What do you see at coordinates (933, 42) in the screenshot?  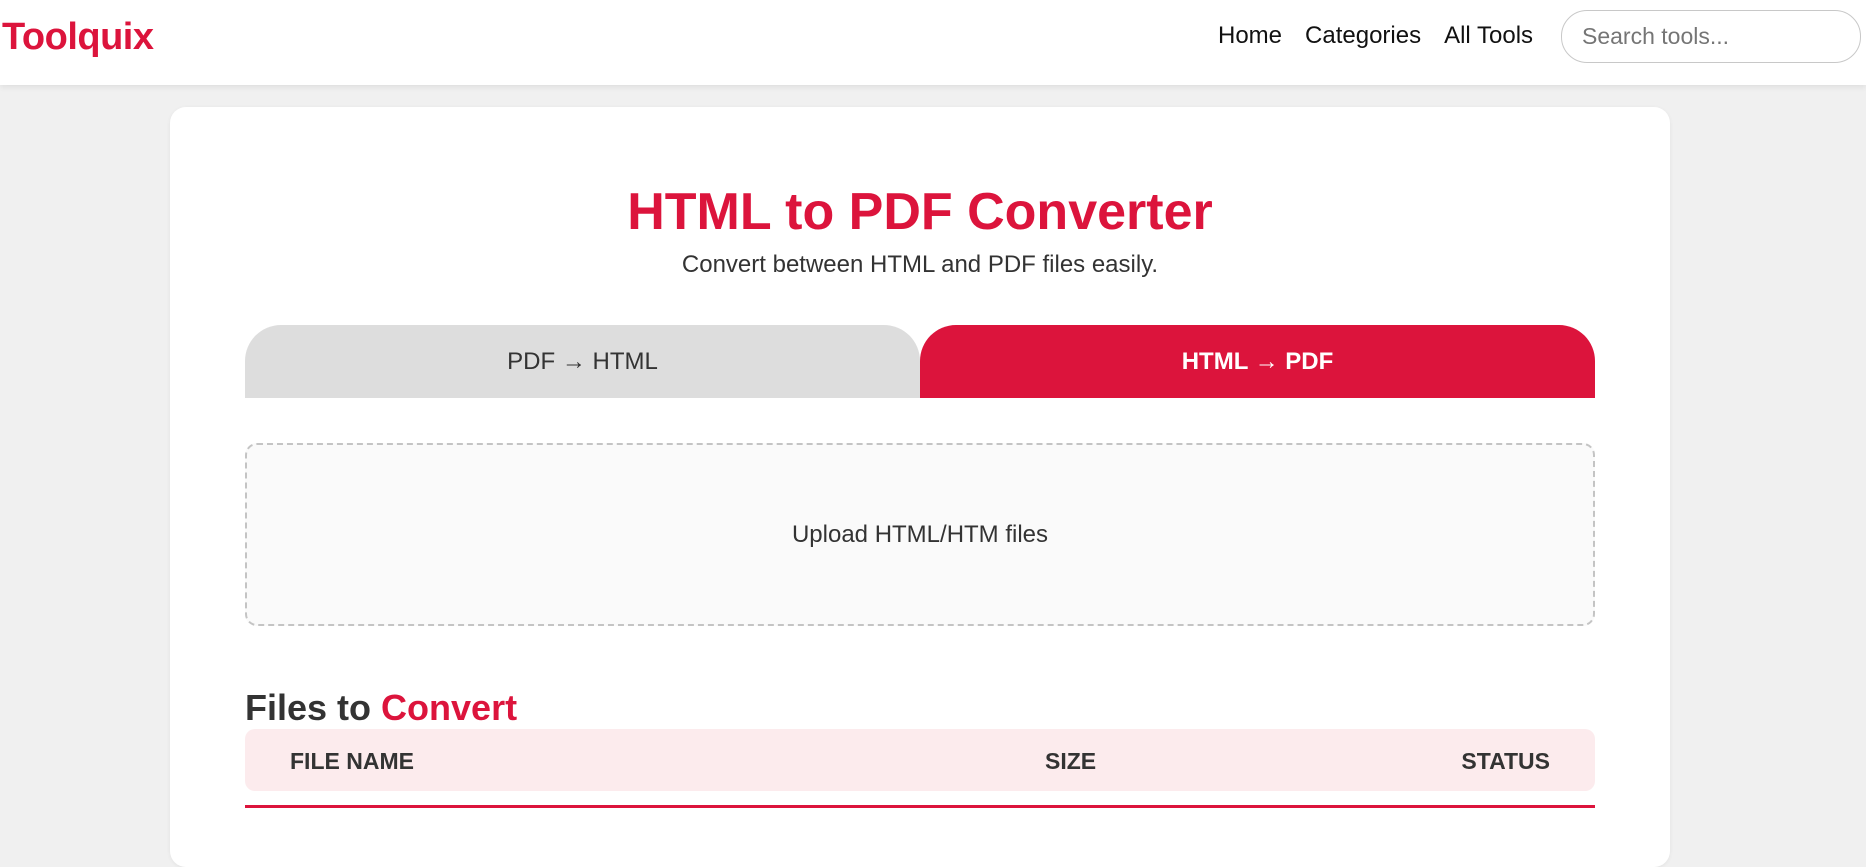 I see `top-navbar: Toolquix Home Categories All Tools` at bounding box center [933, 42].